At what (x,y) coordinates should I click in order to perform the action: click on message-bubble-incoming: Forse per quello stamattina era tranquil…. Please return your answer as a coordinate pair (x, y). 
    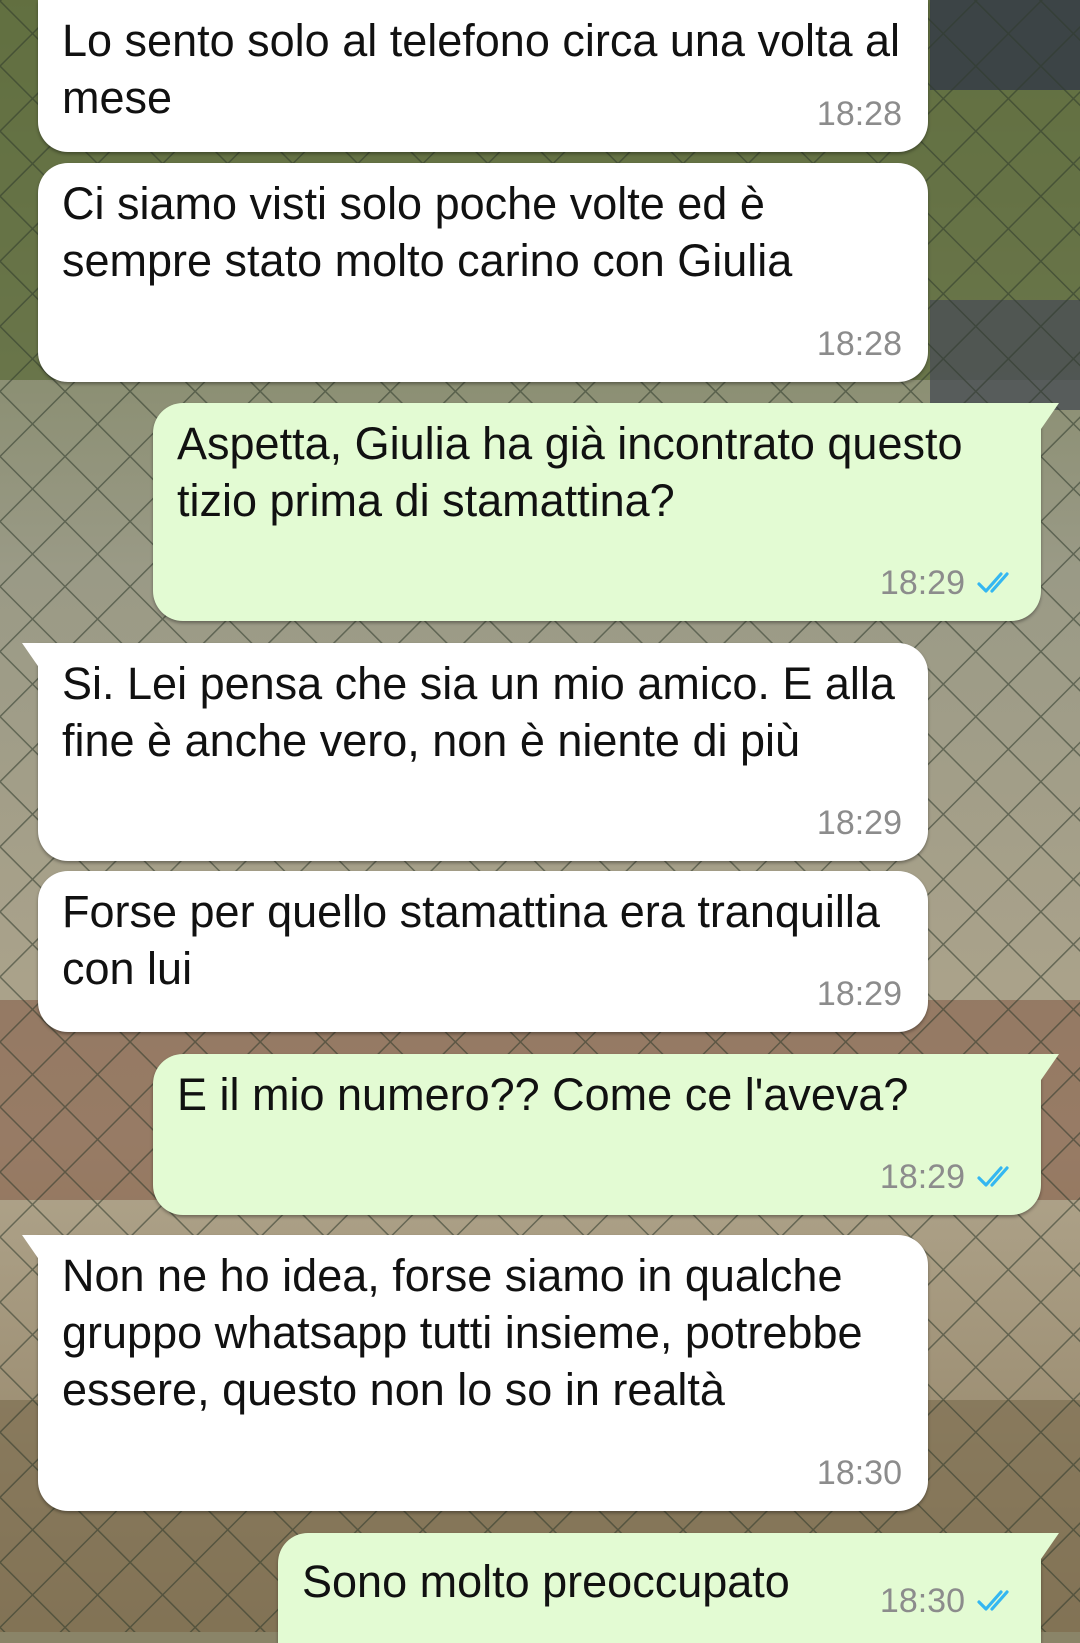
    Looking at the image, I should click on (483, 951).